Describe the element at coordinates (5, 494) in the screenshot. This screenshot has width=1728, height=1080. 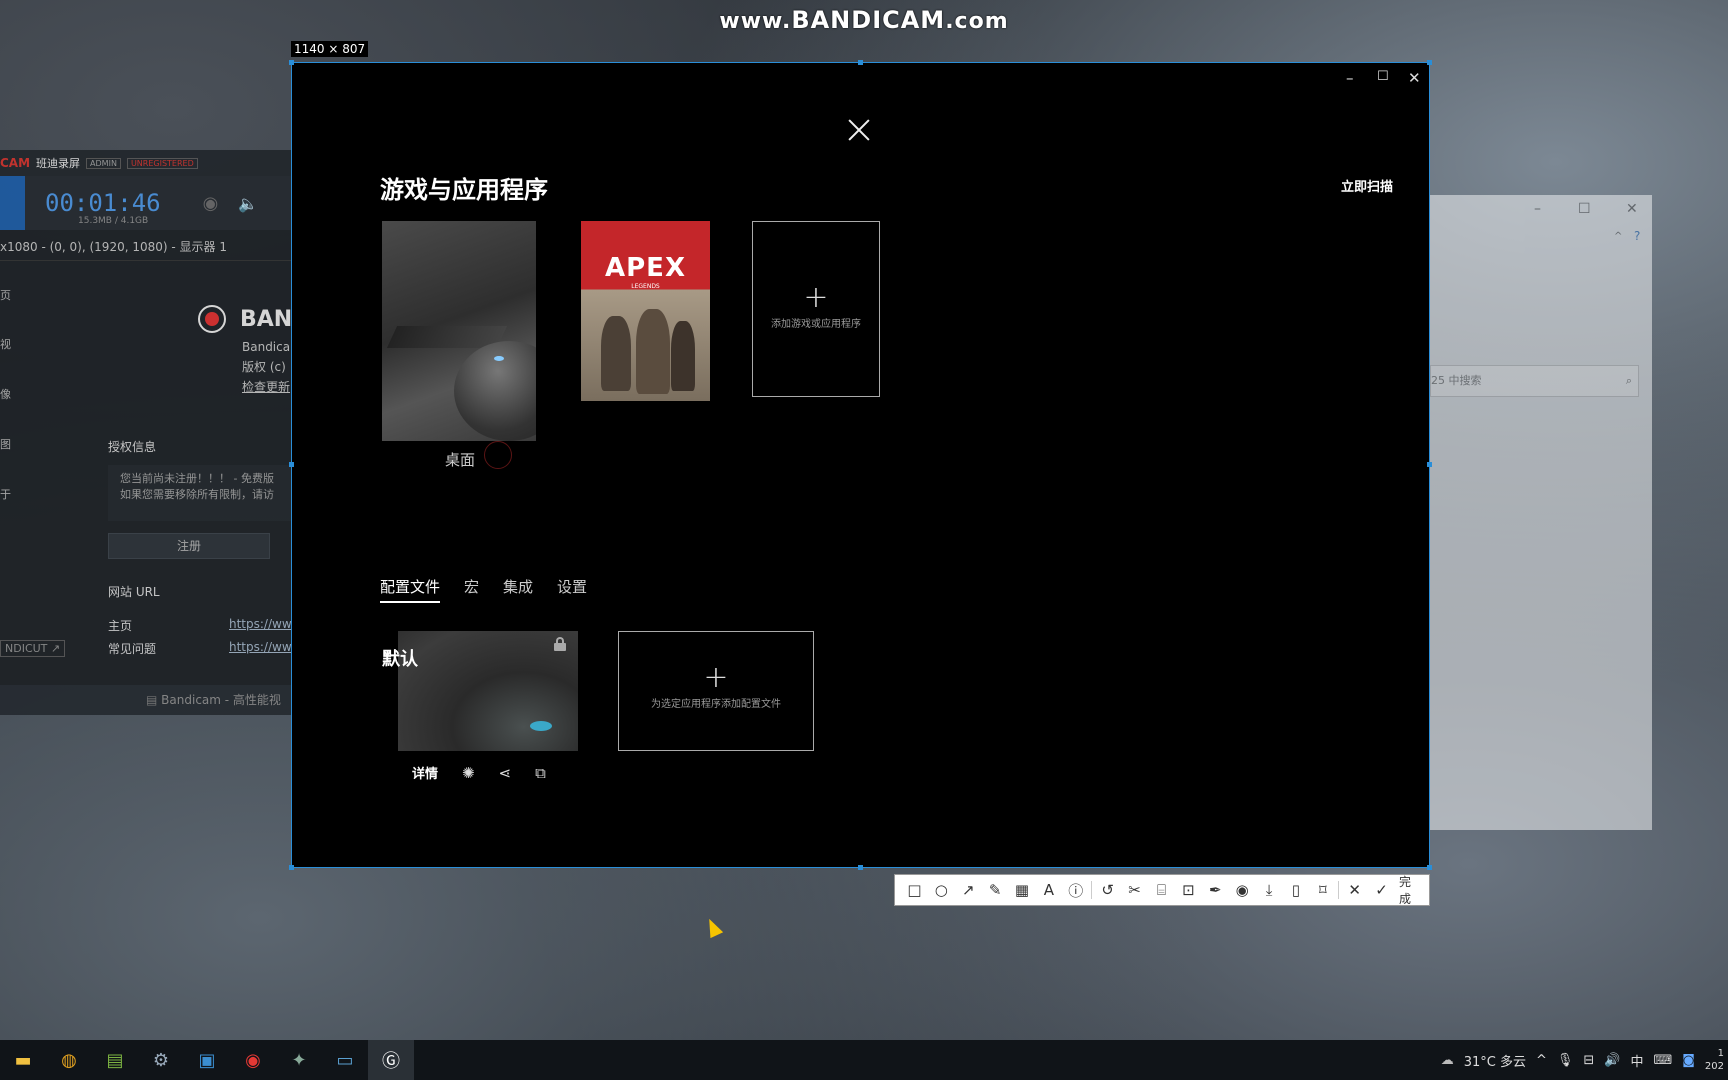
I see `sidebar-item-about: 于` at that location.